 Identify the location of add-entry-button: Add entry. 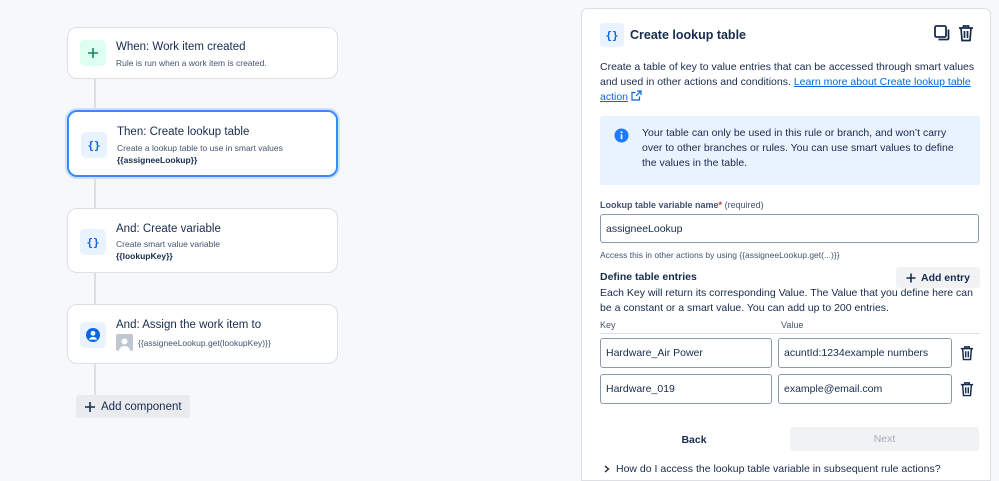
(938, 277).